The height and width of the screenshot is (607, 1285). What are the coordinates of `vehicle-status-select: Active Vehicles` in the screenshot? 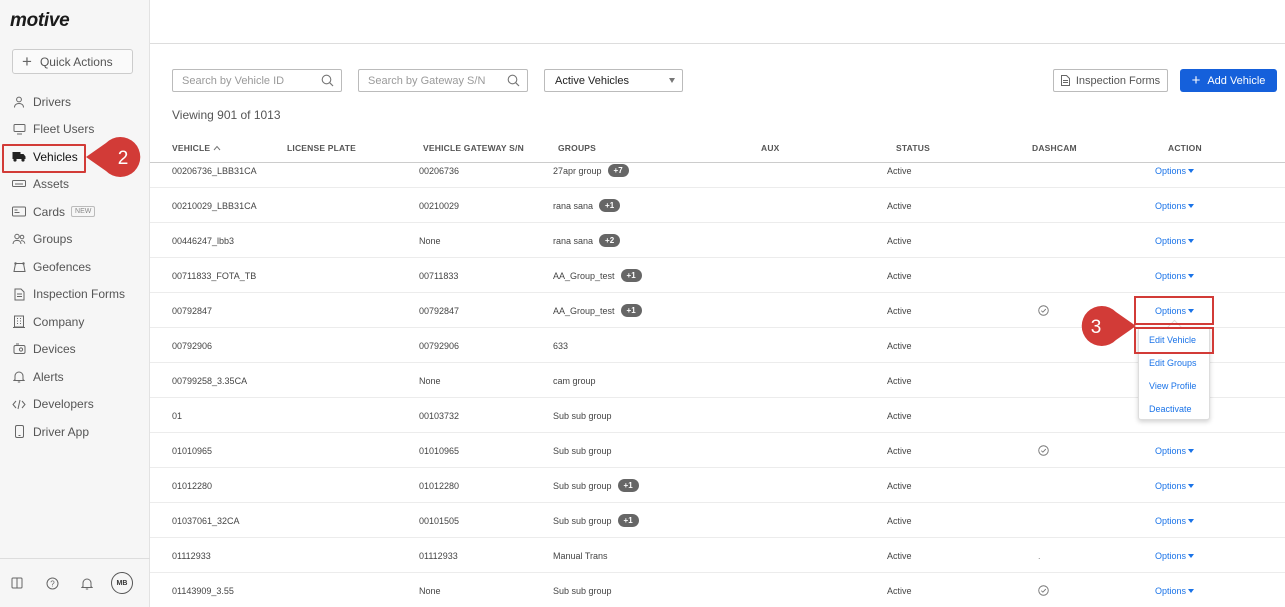 It's located at (613, 80).